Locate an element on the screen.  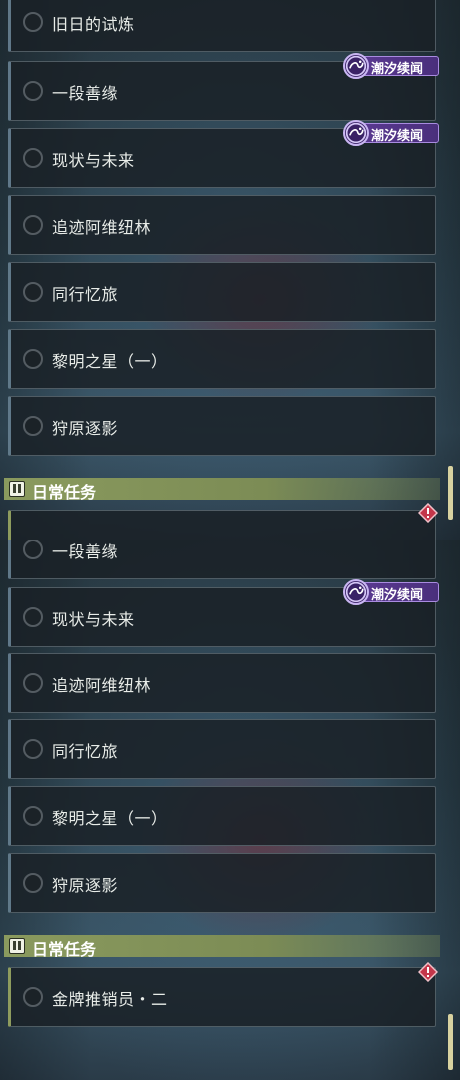
quest-title: 旧日的试炼 is located at coordinates (93, 24).